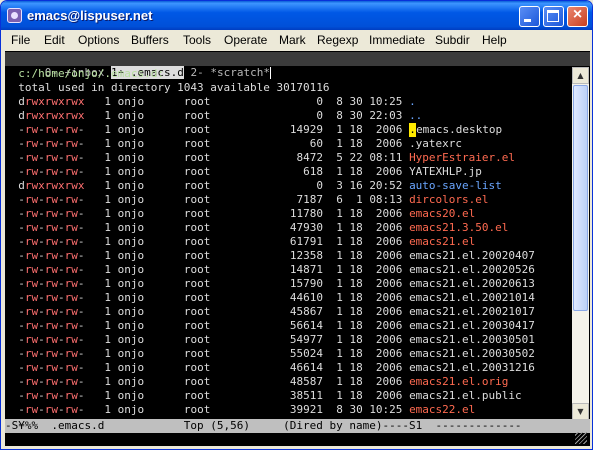 This screenshot has height=450, width=593. I want to click on file-name: emacs21.el.20021017, so click(472, 311).